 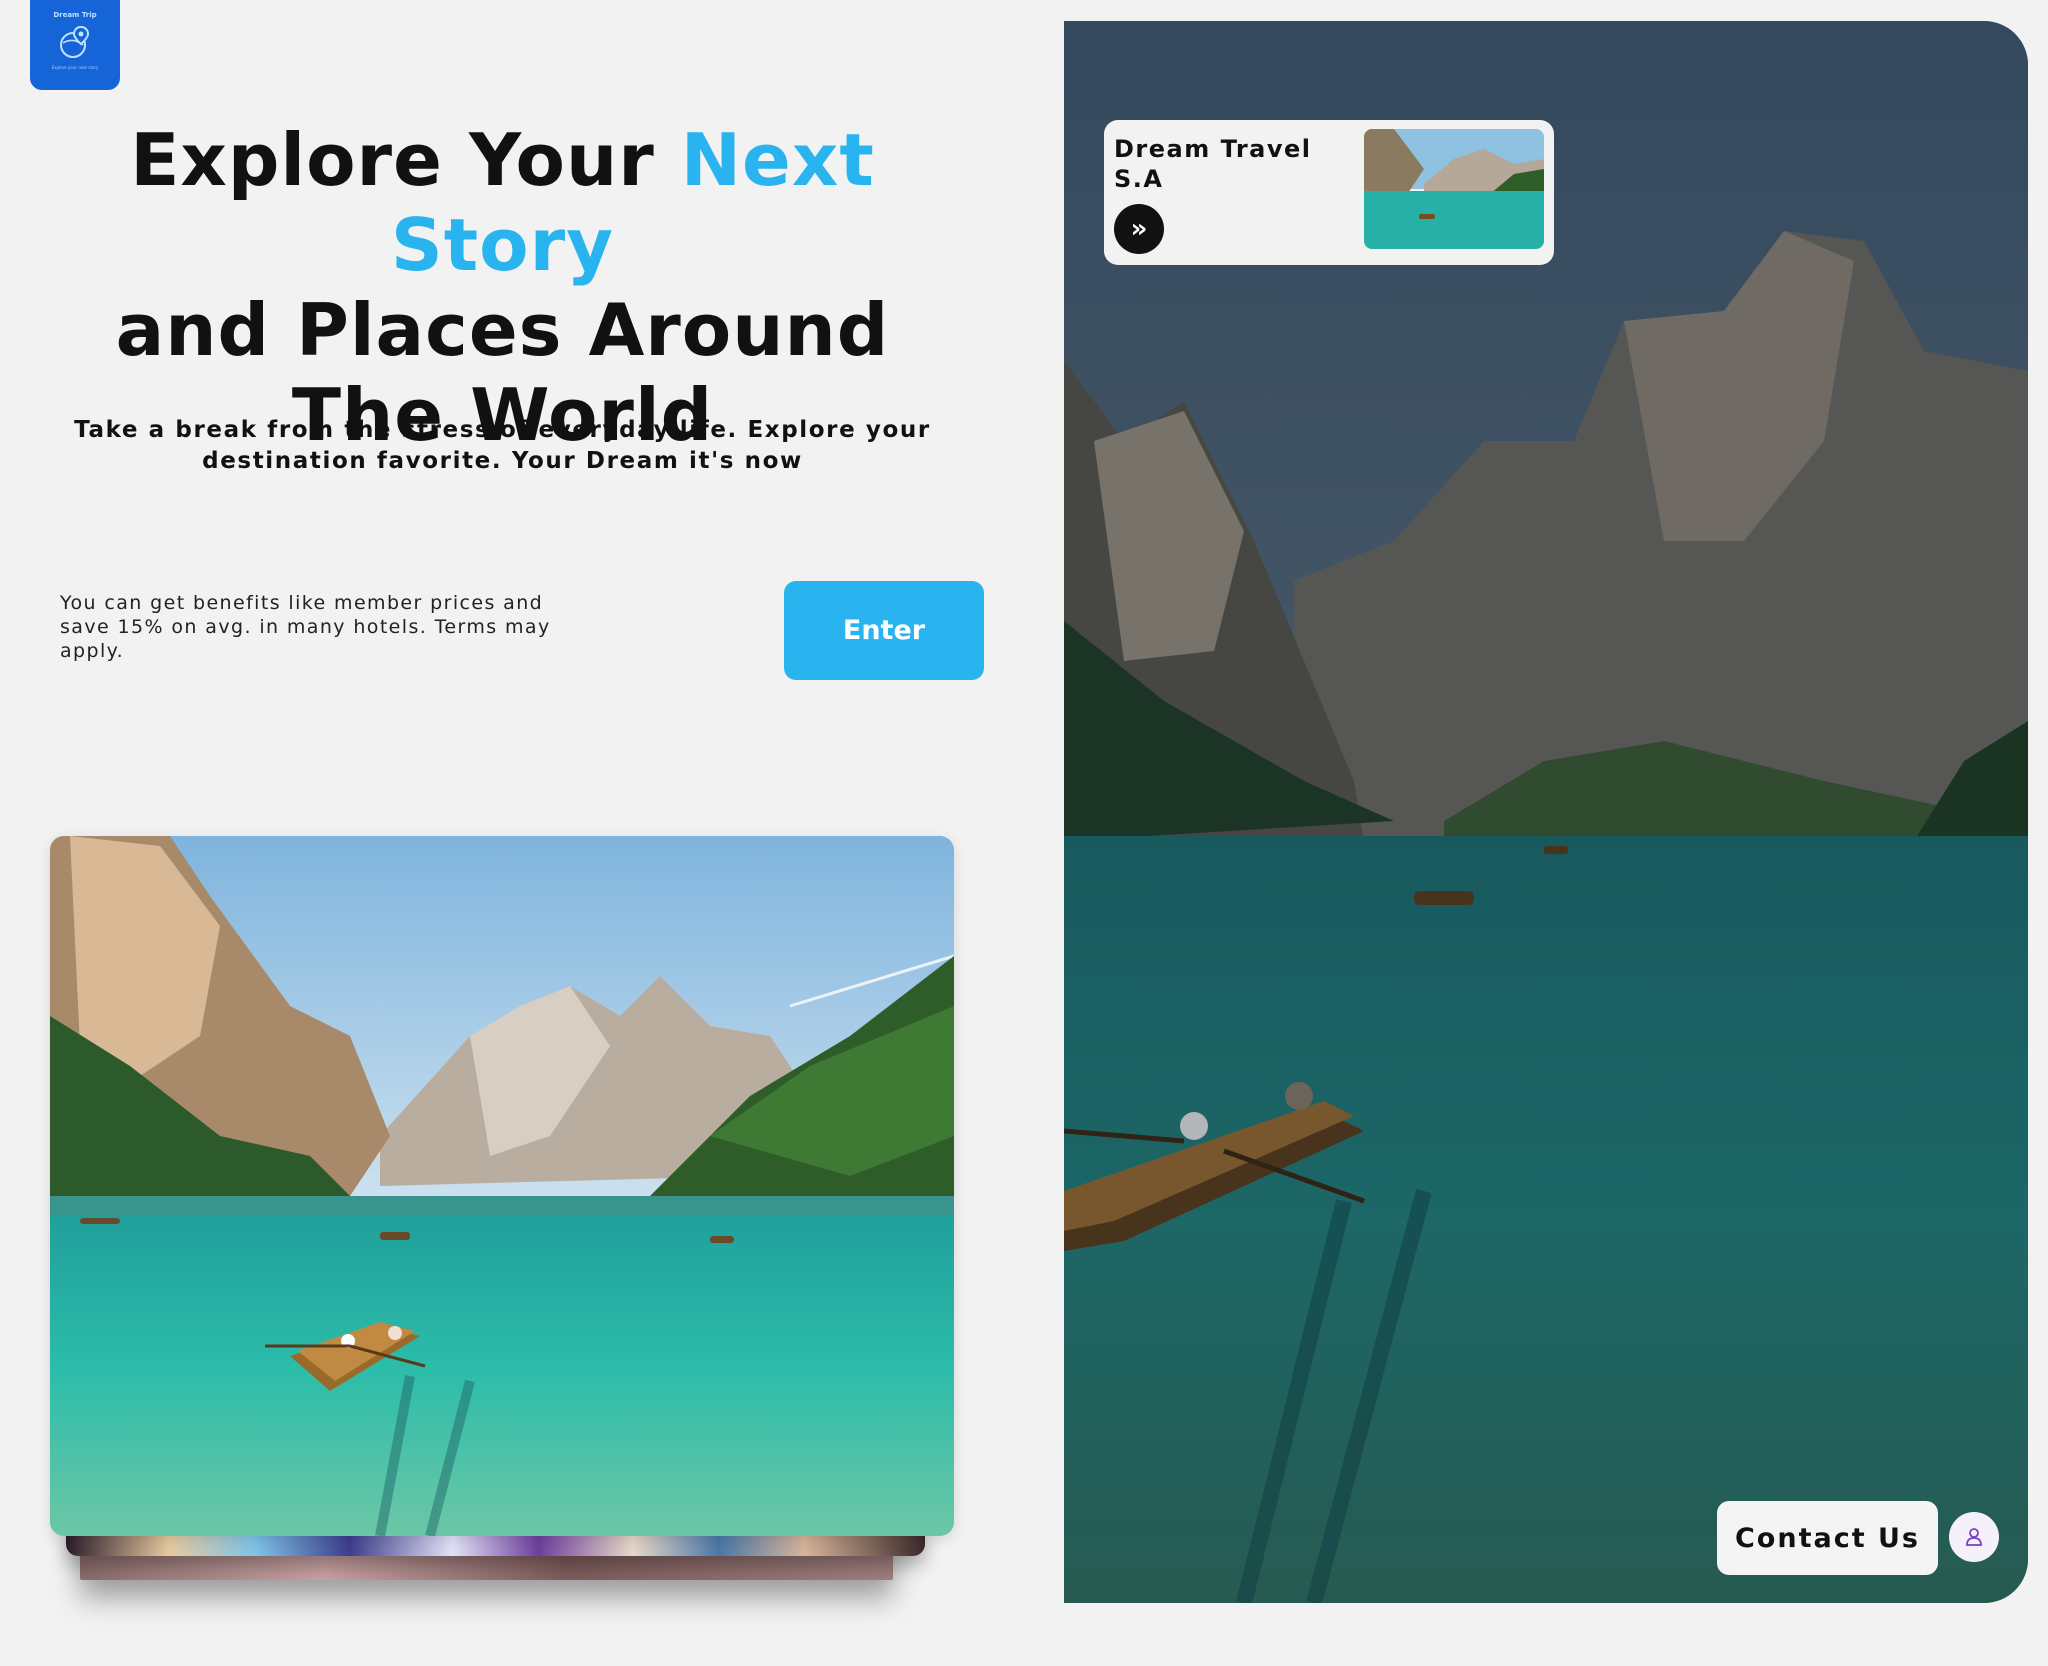 I want to click on double-chevron-right-icon: », so click(x=1139, y=229).